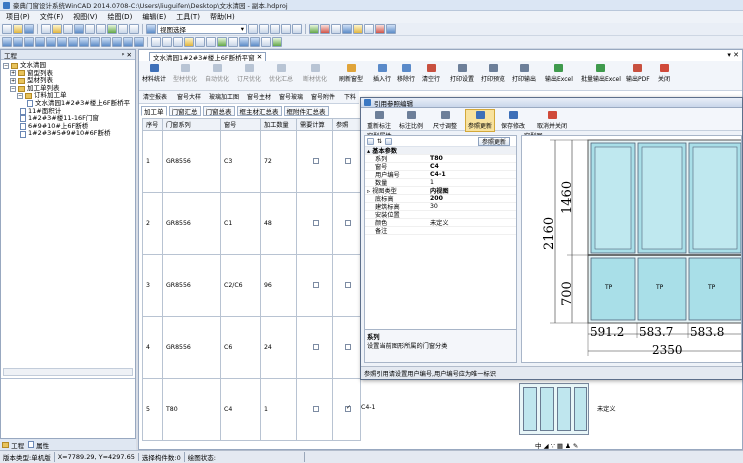  What do you see at coordinates (79, 29) in the screenshot?
I see `paste-icon` at bounding box center [79, 29].